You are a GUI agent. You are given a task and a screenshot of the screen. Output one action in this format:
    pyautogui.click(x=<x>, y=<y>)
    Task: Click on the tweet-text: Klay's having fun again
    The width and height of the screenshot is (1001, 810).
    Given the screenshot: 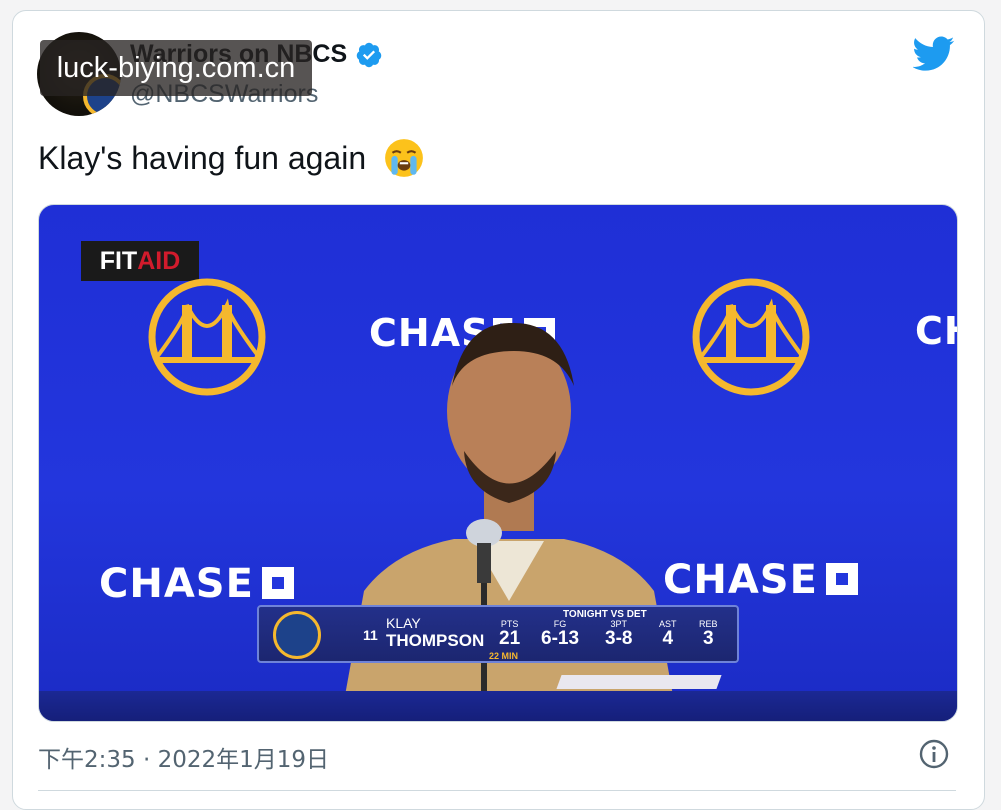 What is the action you would take?
    pyautogui.click(x=231, y=158)
    